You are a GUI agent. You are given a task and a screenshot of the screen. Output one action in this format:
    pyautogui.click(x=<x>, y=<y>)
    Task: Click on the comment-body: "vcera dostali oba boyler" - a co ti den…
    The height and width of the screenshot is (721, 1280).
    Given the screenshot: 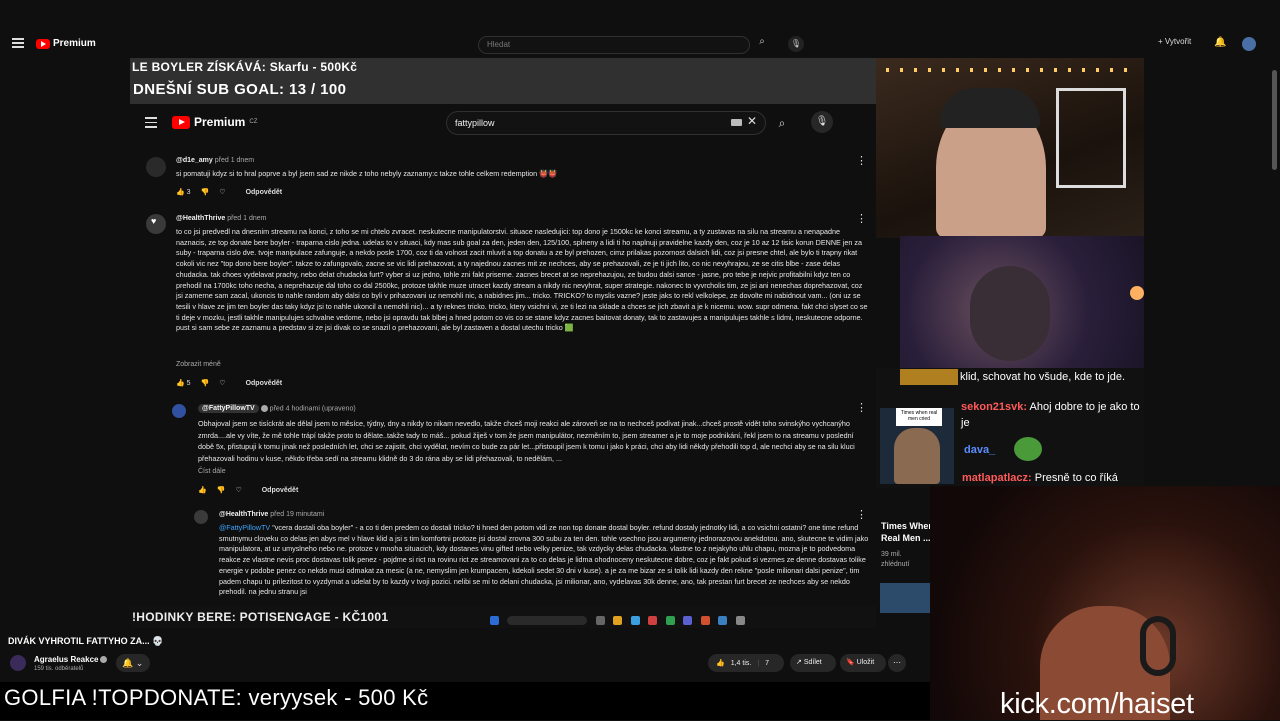 What is the action you would take?
    pyautogui.click(x=544, y=560)
    